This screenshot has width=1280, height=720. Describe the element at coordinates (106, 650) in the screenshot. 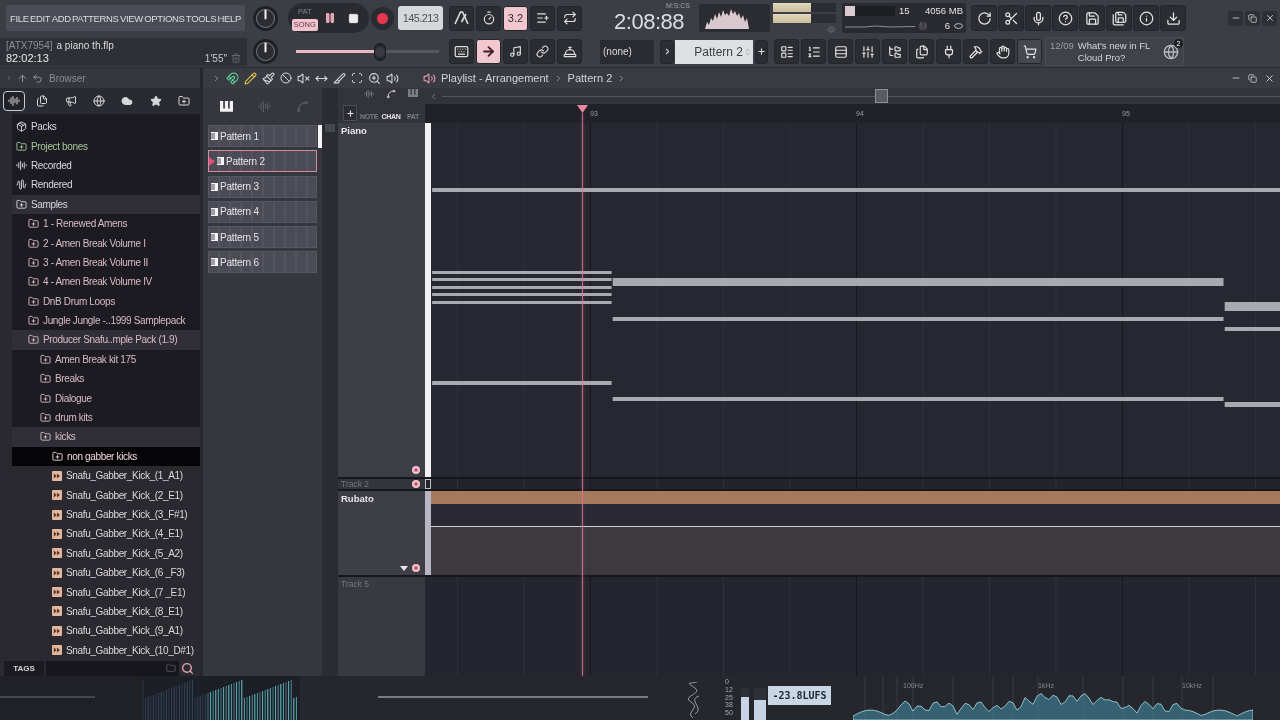

I see `browser-item: Snafu_Gabber_Kick_(10_D#1)` at that location.